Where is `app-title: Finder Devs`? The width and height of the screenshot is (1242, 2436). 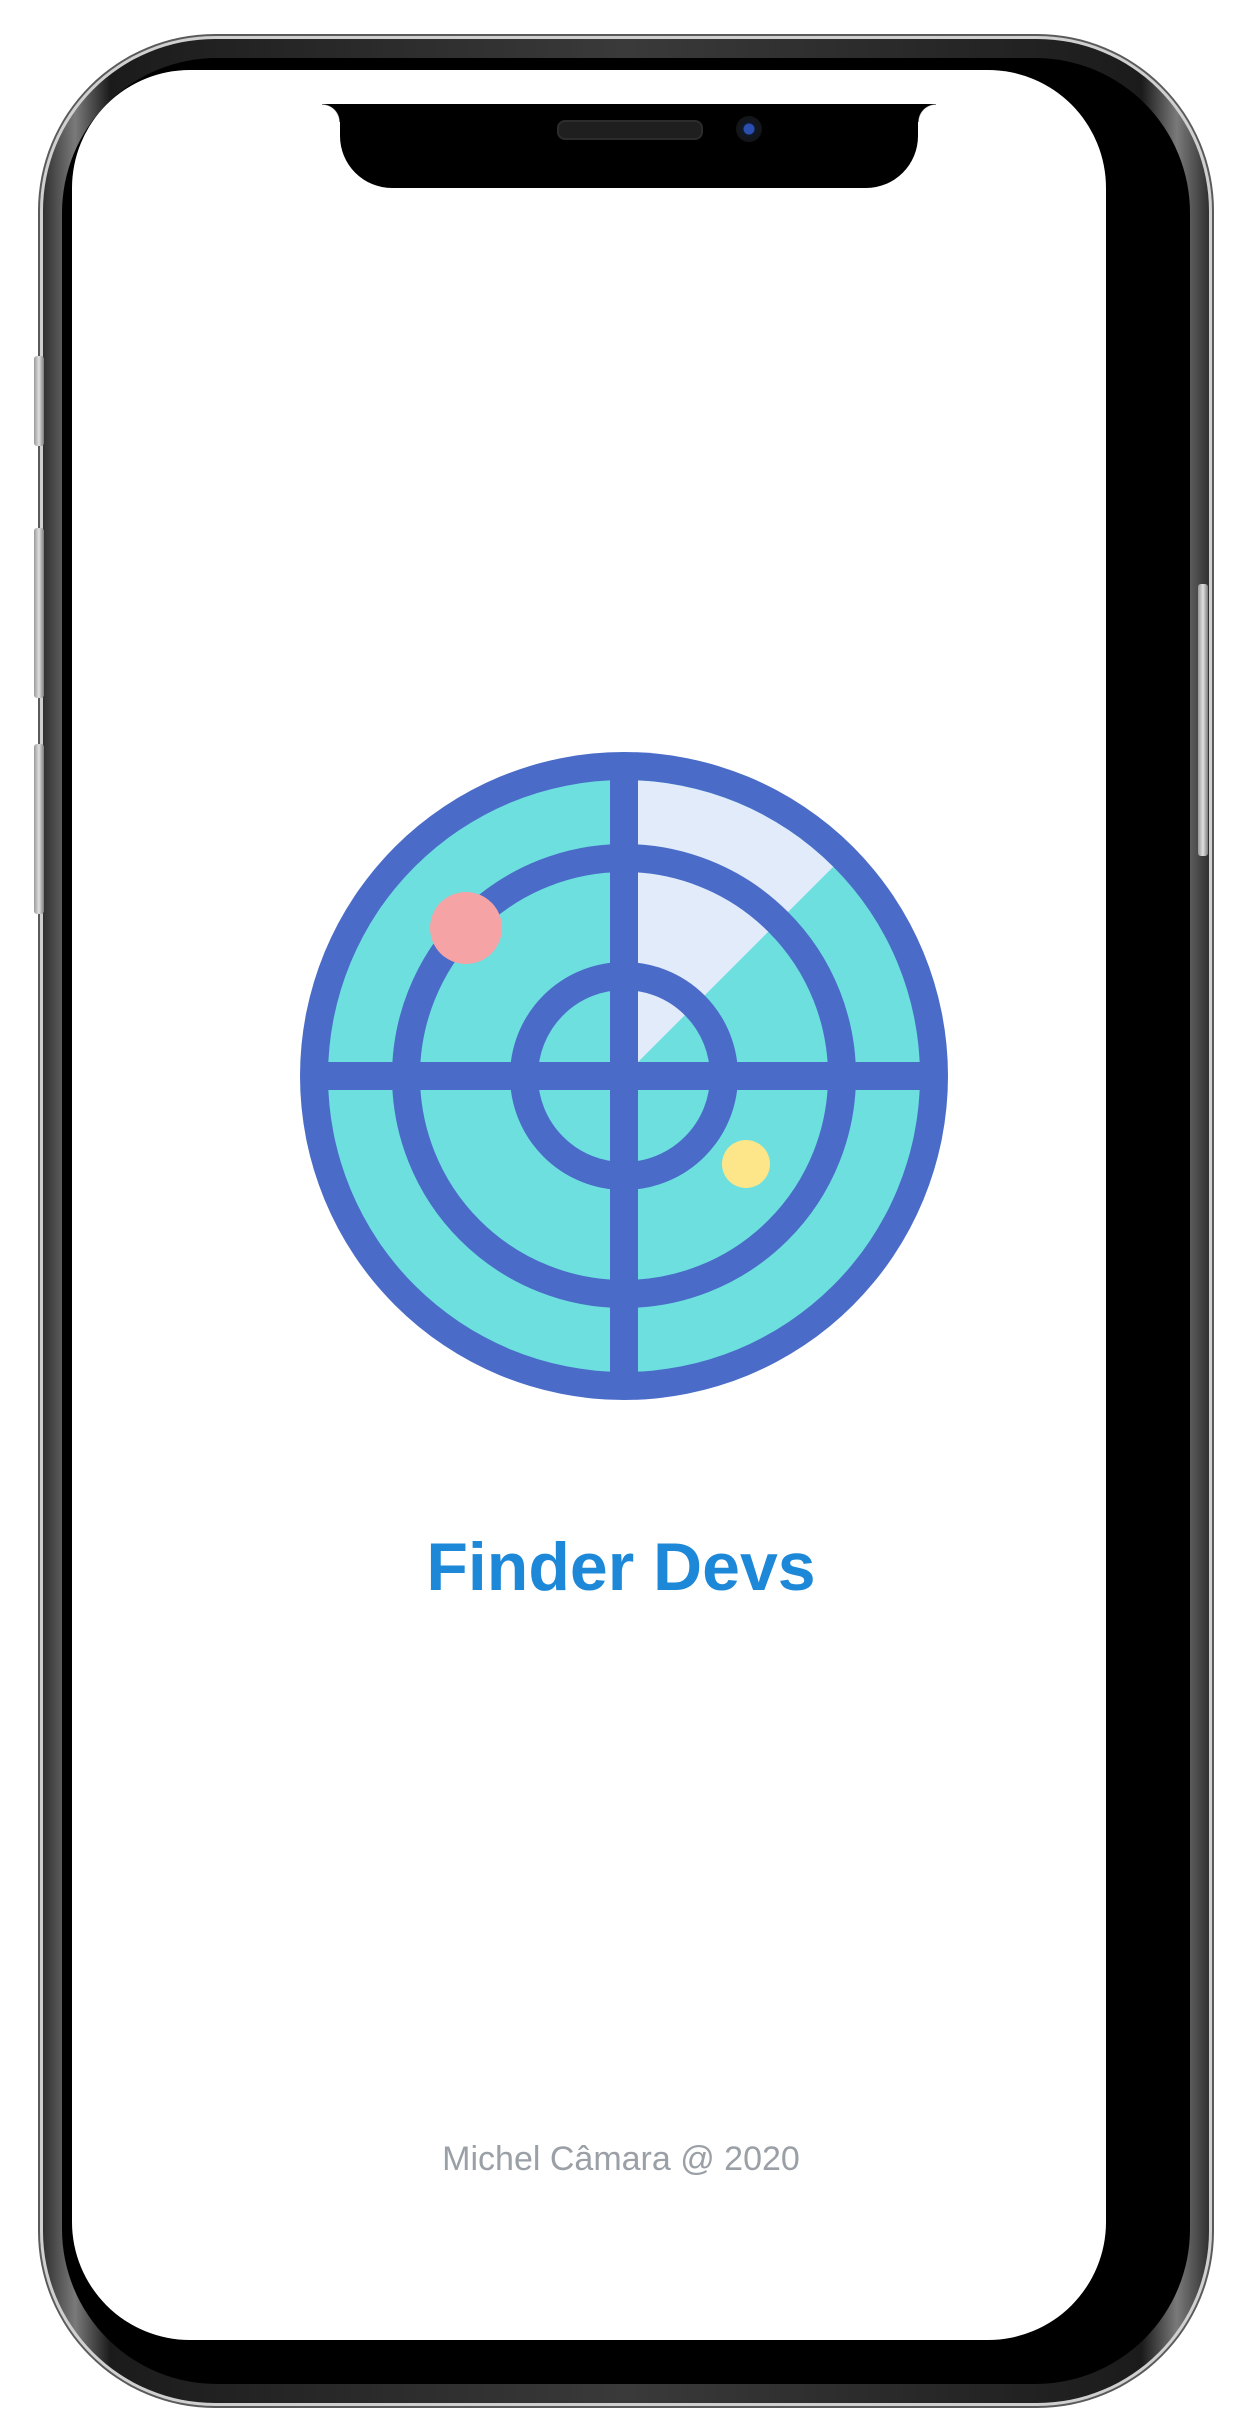 app-title: Finder Devs is located at coordinates (621, 1567).